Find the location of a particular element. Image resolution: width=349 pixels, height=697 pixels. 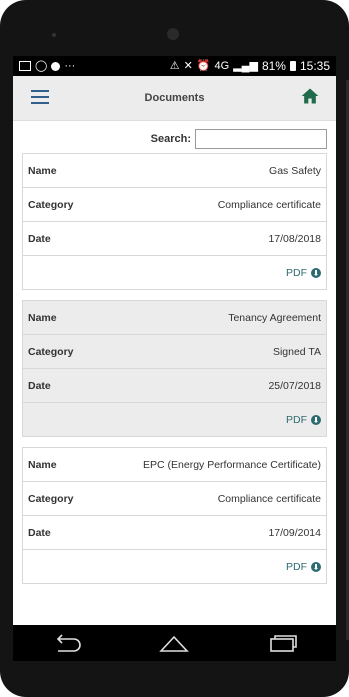

page-title: Documents is located at coordinates (174, 98).